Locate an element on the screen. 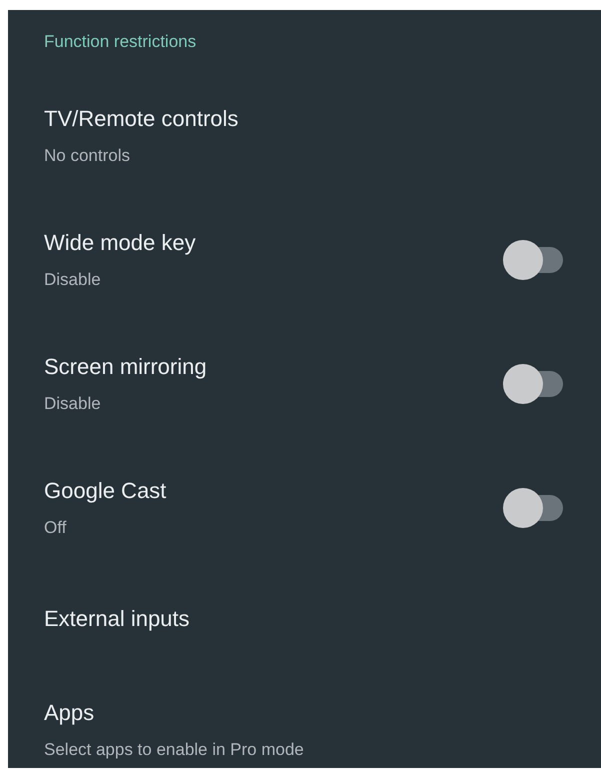  setting-summary: Select apps to enable in Pro mode is located at coordinates (174, 750).